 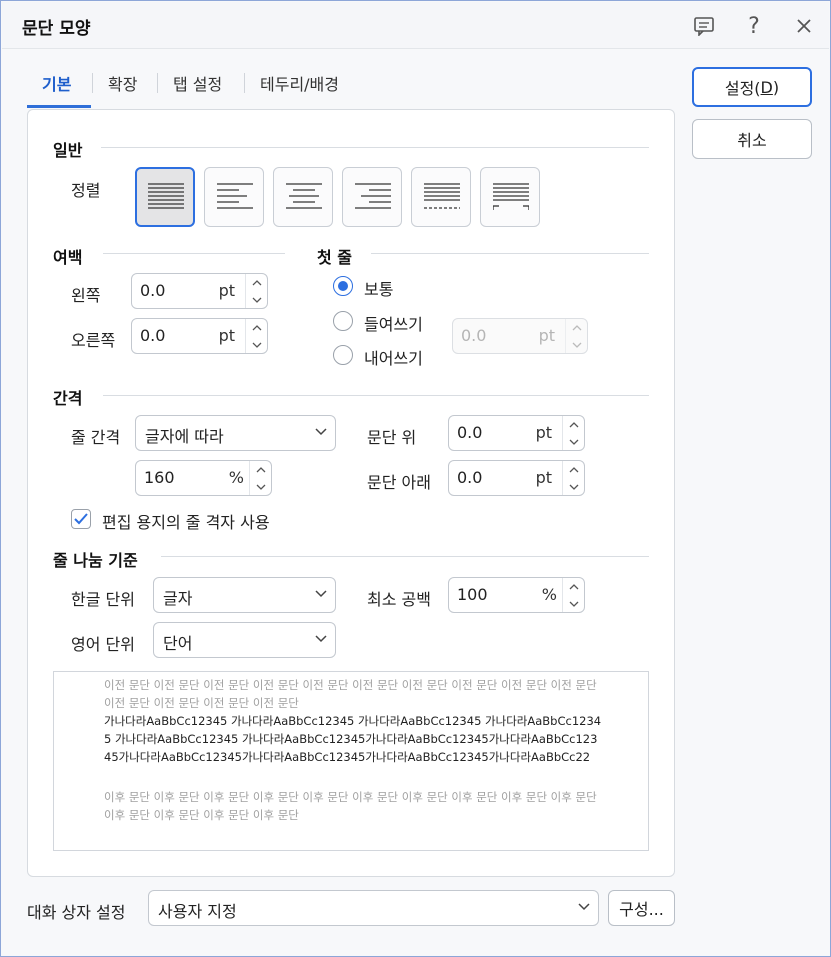 I want to click on space-above-field: 0.0 pt, so click(x=516, y=433).